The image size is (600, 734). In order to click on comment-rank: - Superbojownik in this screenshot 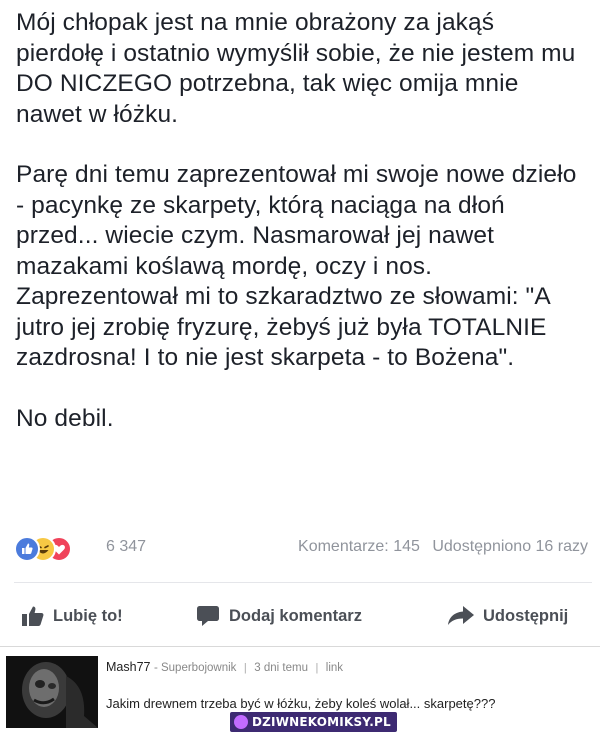, I will do `click(195, 668)`.